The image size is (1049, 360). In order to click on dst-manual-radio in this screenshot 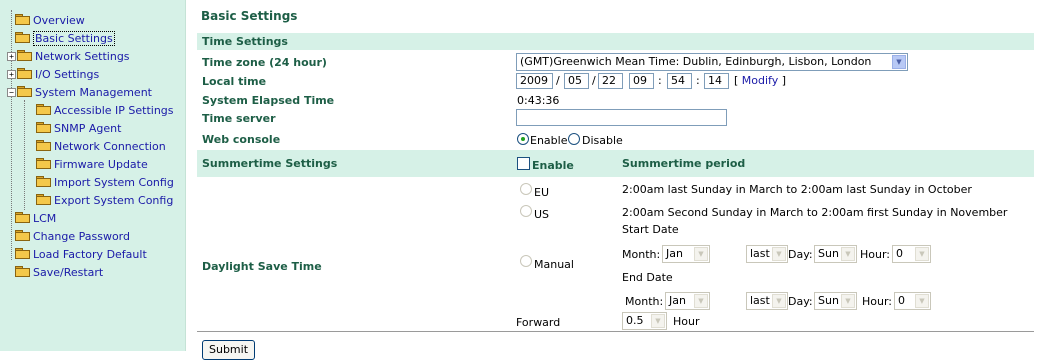, I will do `click(526, 261)`.